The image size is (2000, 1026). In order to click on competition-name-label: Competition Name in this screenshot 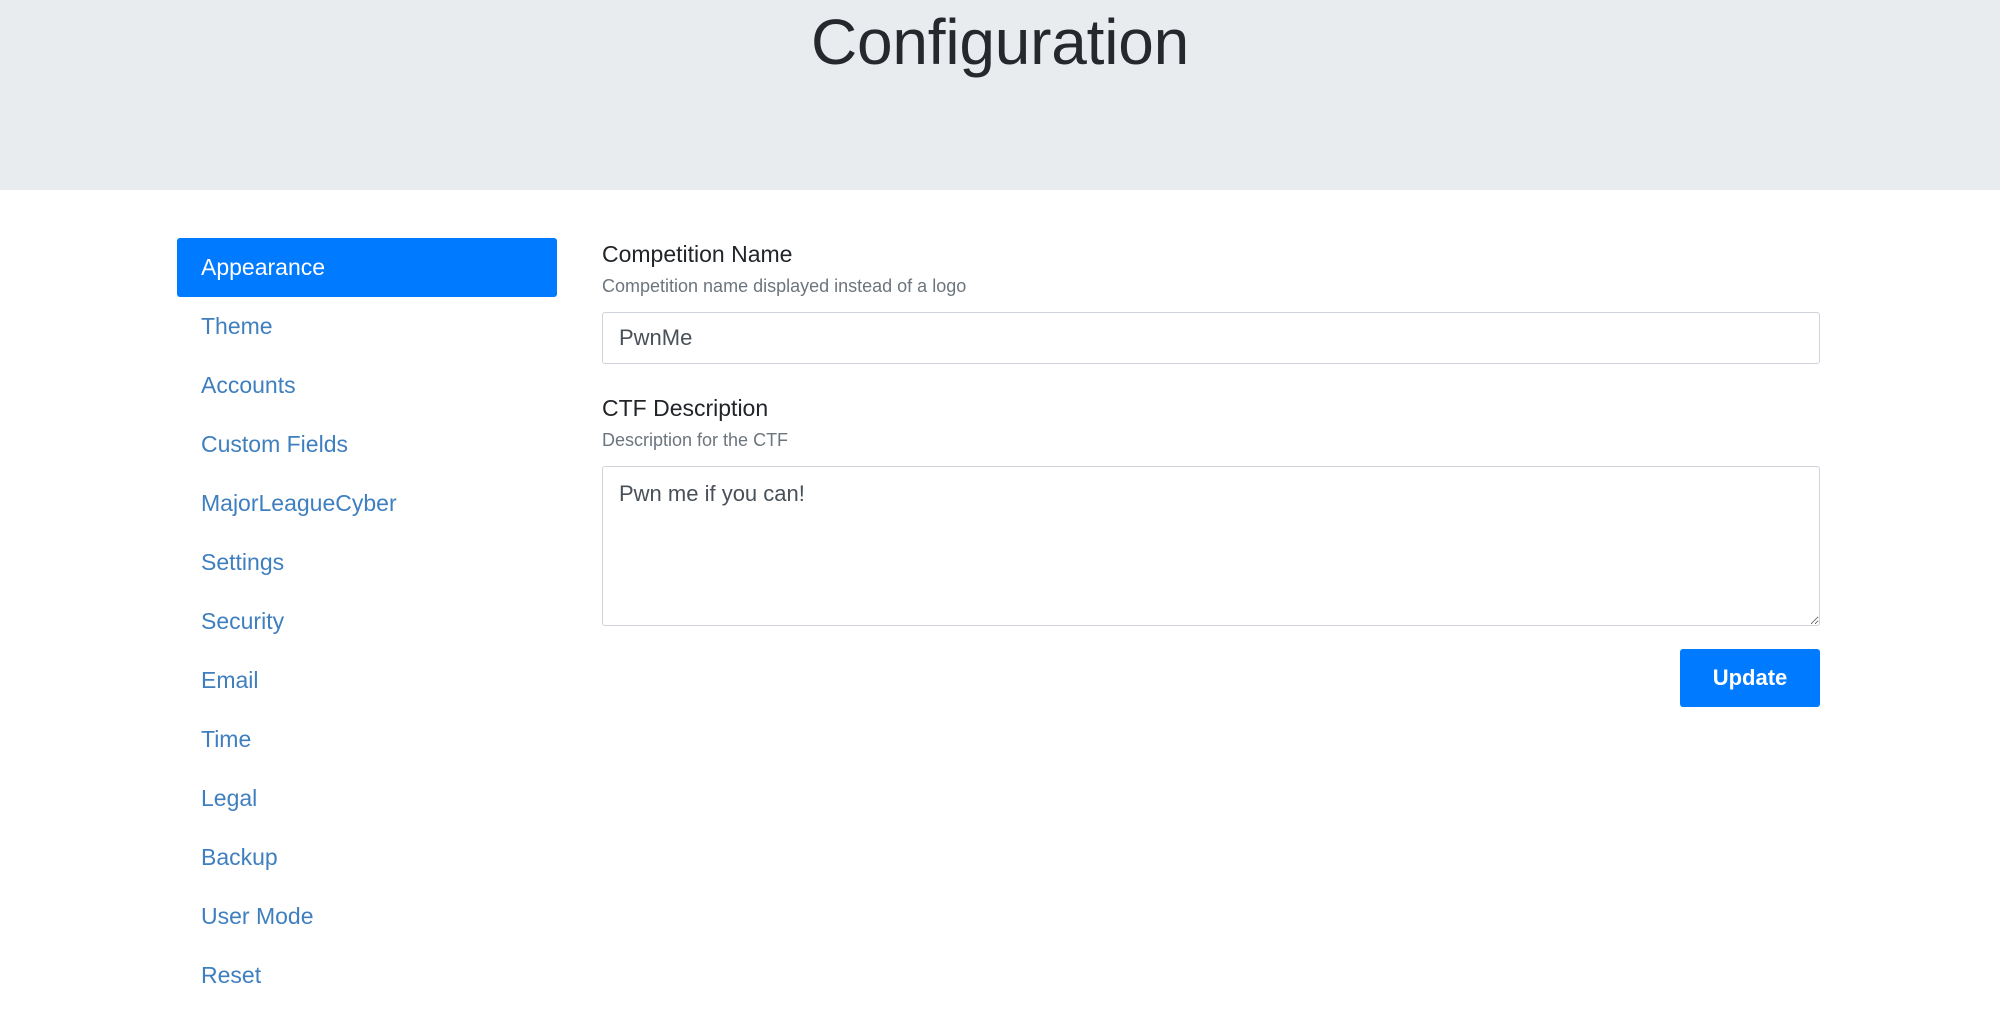, I will do `click(697, 254)`.